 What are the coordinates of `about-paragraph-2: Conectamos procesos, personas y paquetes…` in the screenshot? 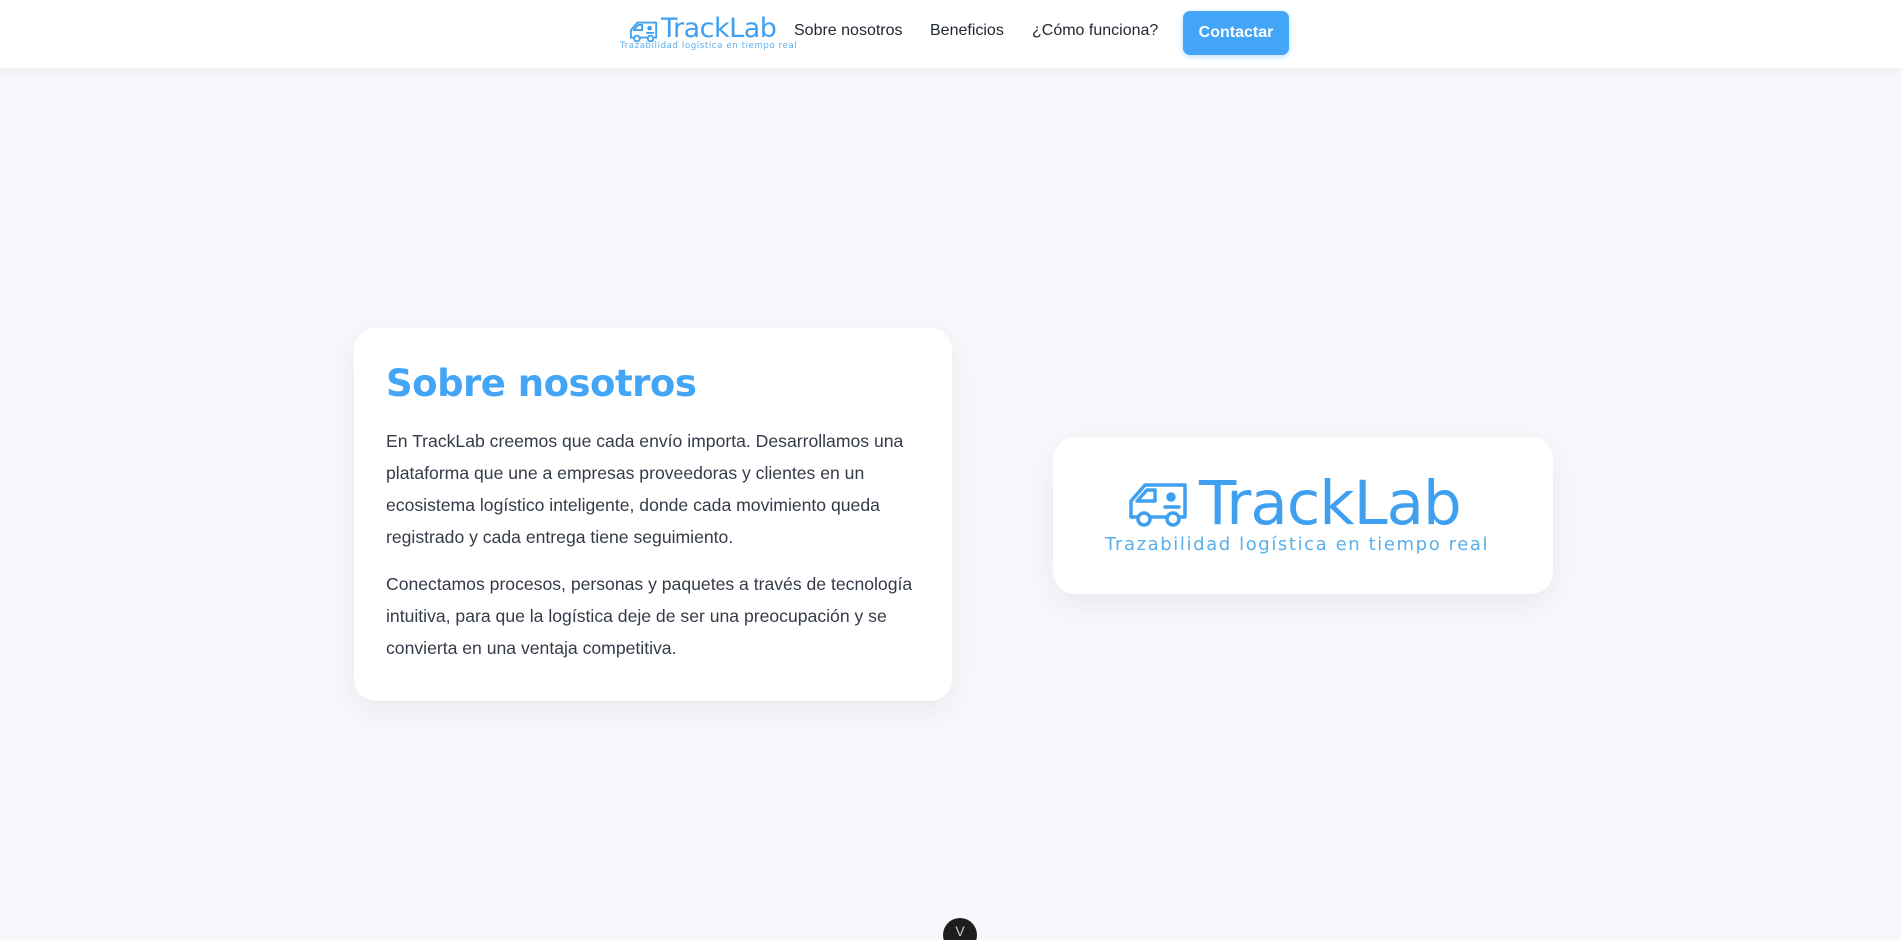 It's located at (649, 616).